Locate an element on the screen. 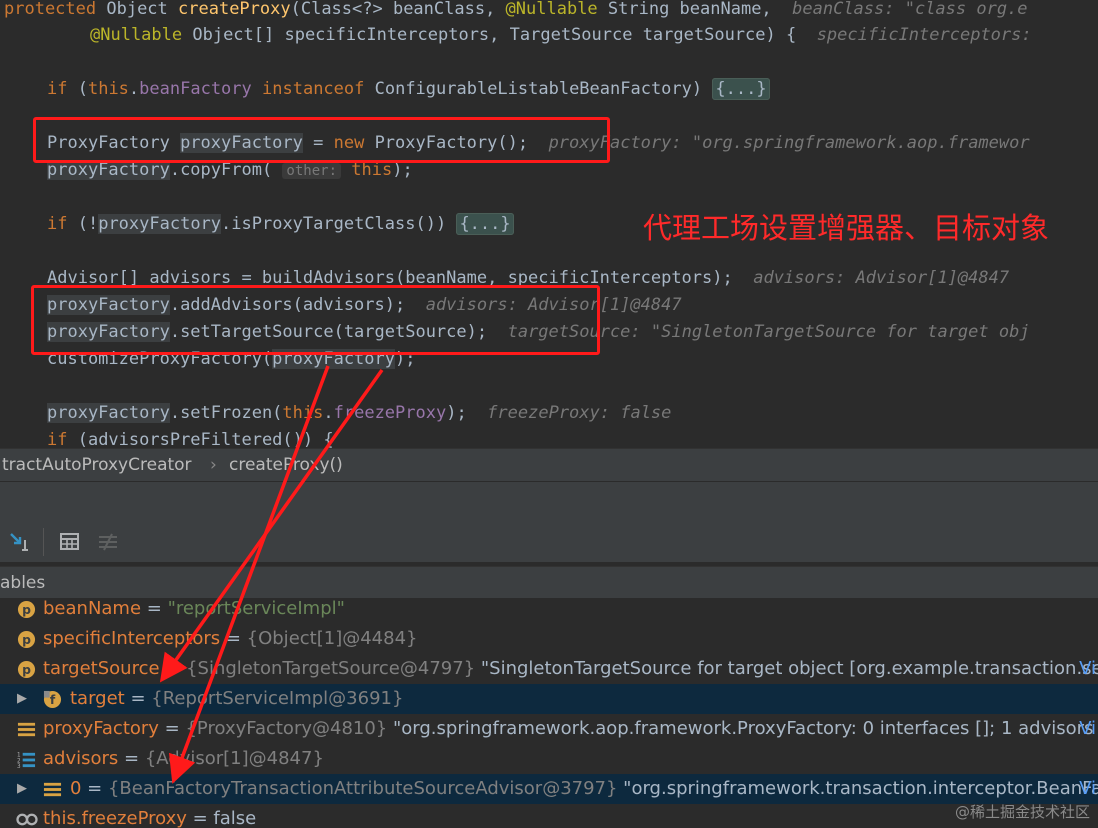 The width and height of the screenshot is (1098, 828). parameter-hint: other: is located at coordinates (311, 171).